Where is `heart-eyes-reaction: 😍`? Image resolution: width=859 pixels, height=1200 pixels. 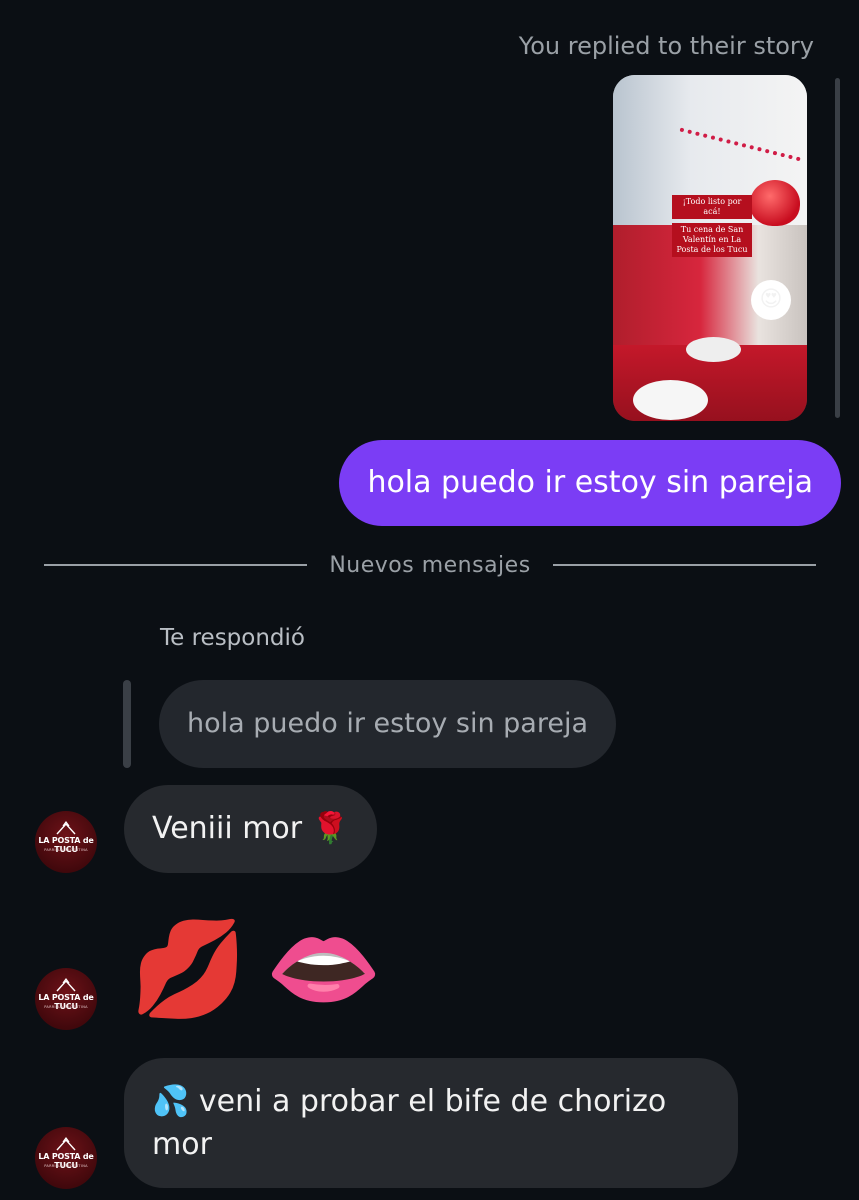 heart-eyes-reaction: 😍 is located at coordinates (771, 300).